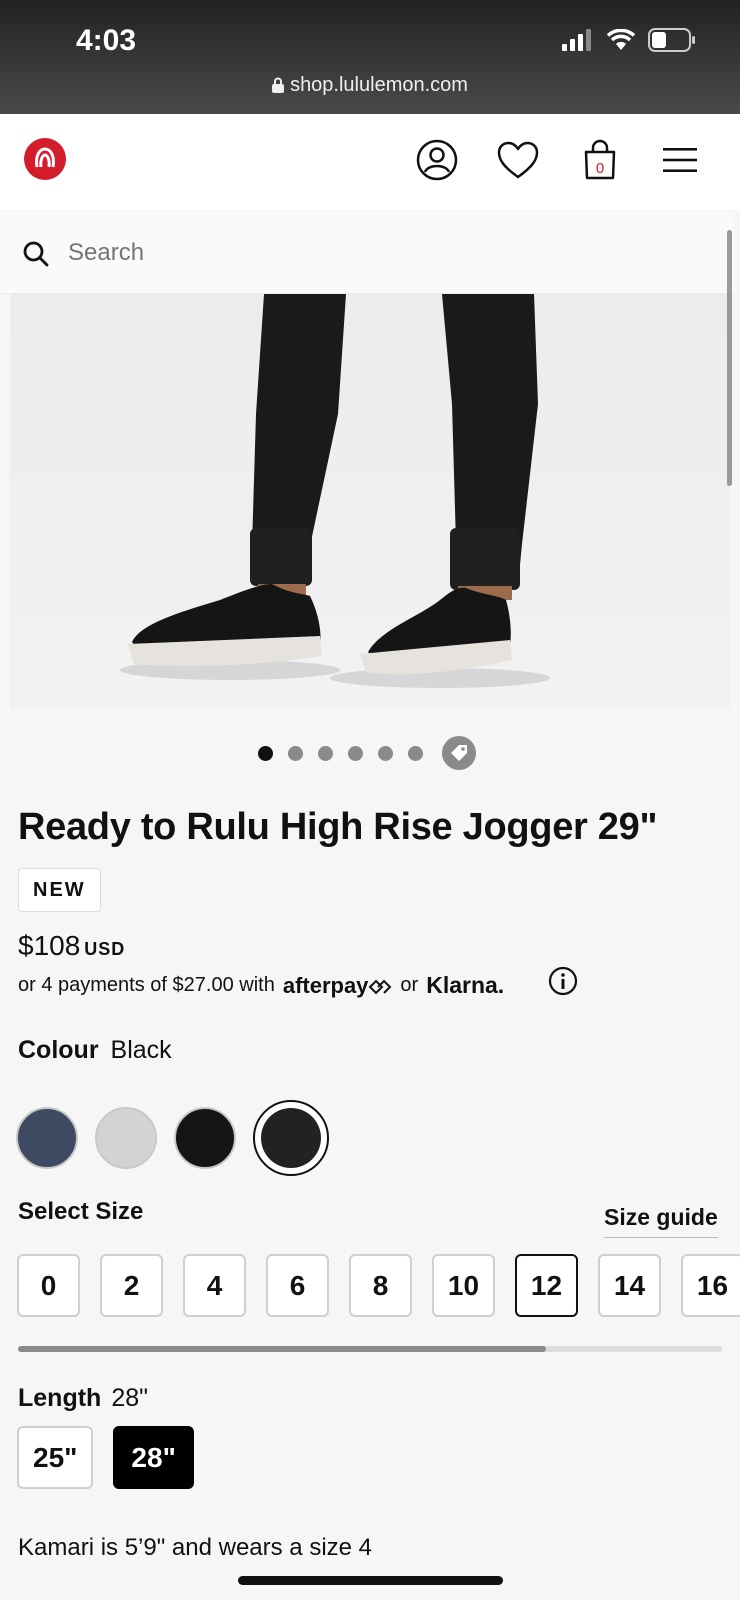 The image size is (740, 1600). What do you see at coordinates (131, 1285) in the screenshot?
I see `size-option: 2` at bounding box center [131, 1285].